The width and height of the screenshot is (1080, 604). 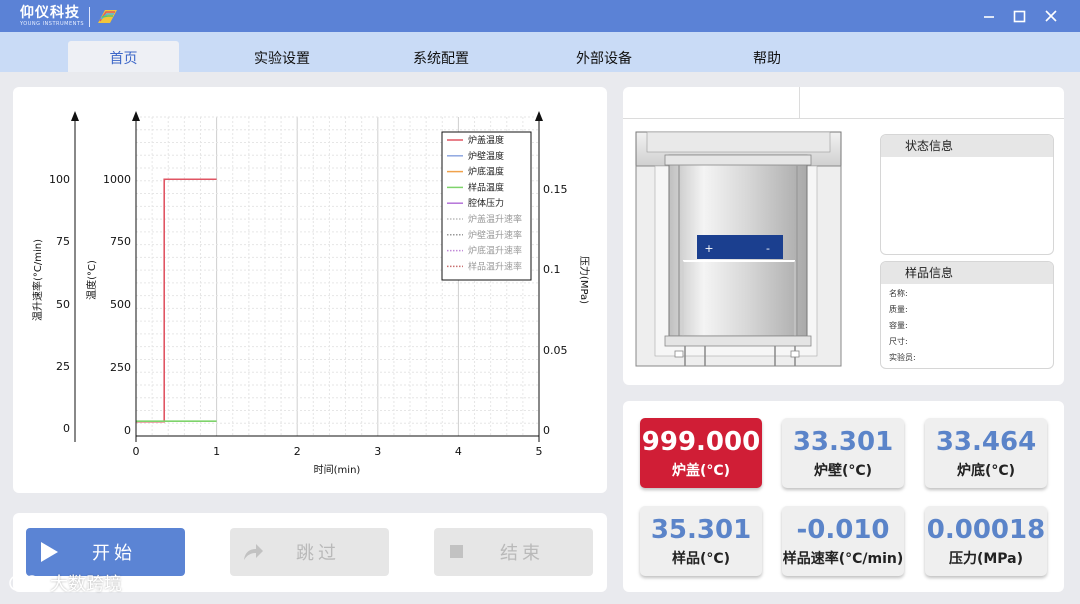 What do you see at coordinates (63, 304) in the screenshot?
I see `rate-tick: 50` at bounding box center [63, 304].